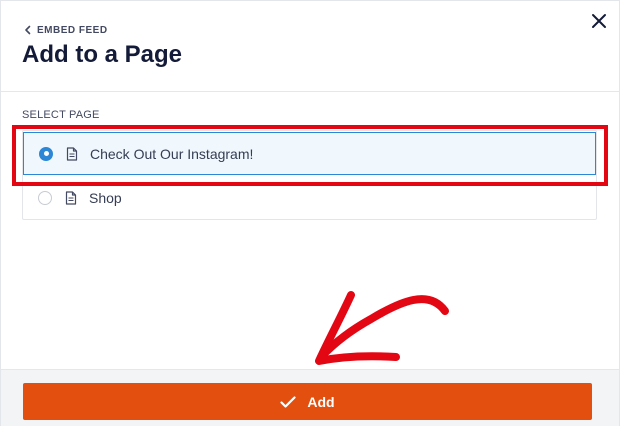 The height and width of the screenshot is (426, 620). What do you see at coordinates (105, 198) in the screenshot?
I see `page-option-label: Shop` at bounding box center [105, 198].